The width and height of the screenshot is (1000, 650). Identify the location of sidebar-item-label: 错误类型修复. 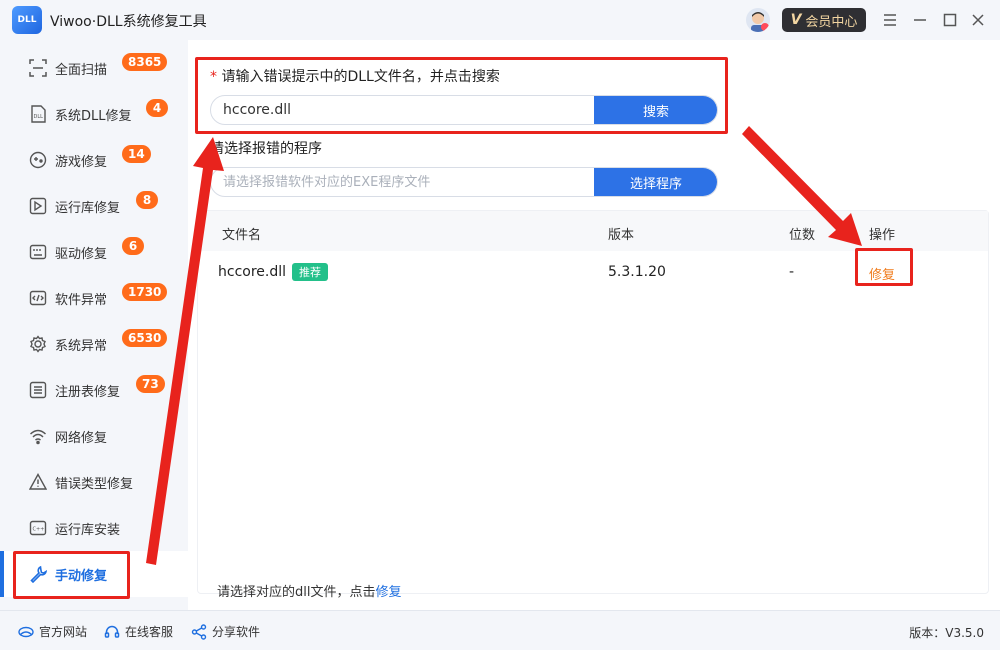
(94, 484).